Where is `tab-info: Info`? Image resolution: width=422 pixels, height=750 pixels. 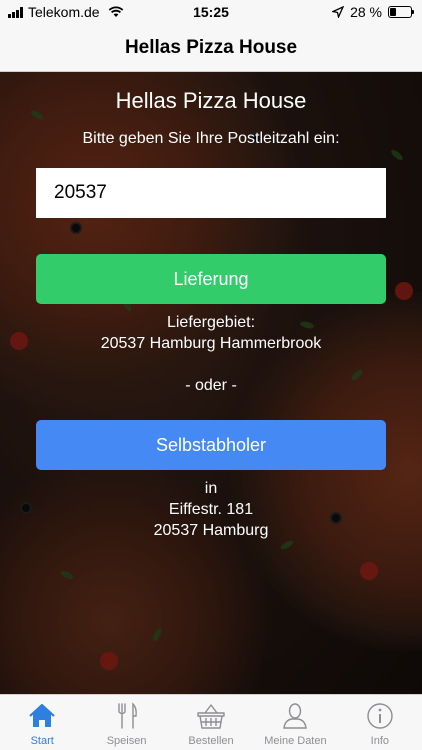 tab-info: Info is located at coordinates (380, 722).